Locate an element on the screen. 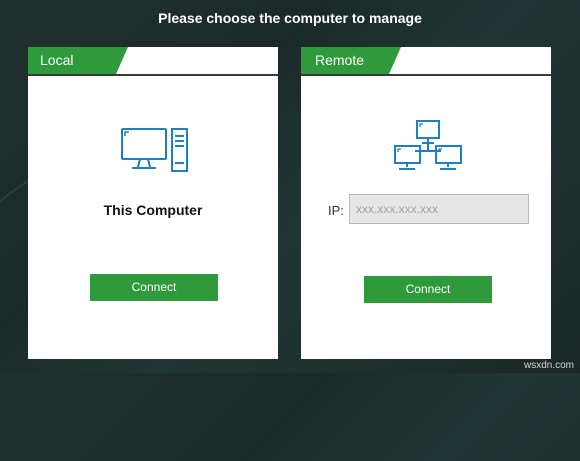 The width and height of the screenshot is (580, 461). ip-address-input is located at coordinates (439, 209).